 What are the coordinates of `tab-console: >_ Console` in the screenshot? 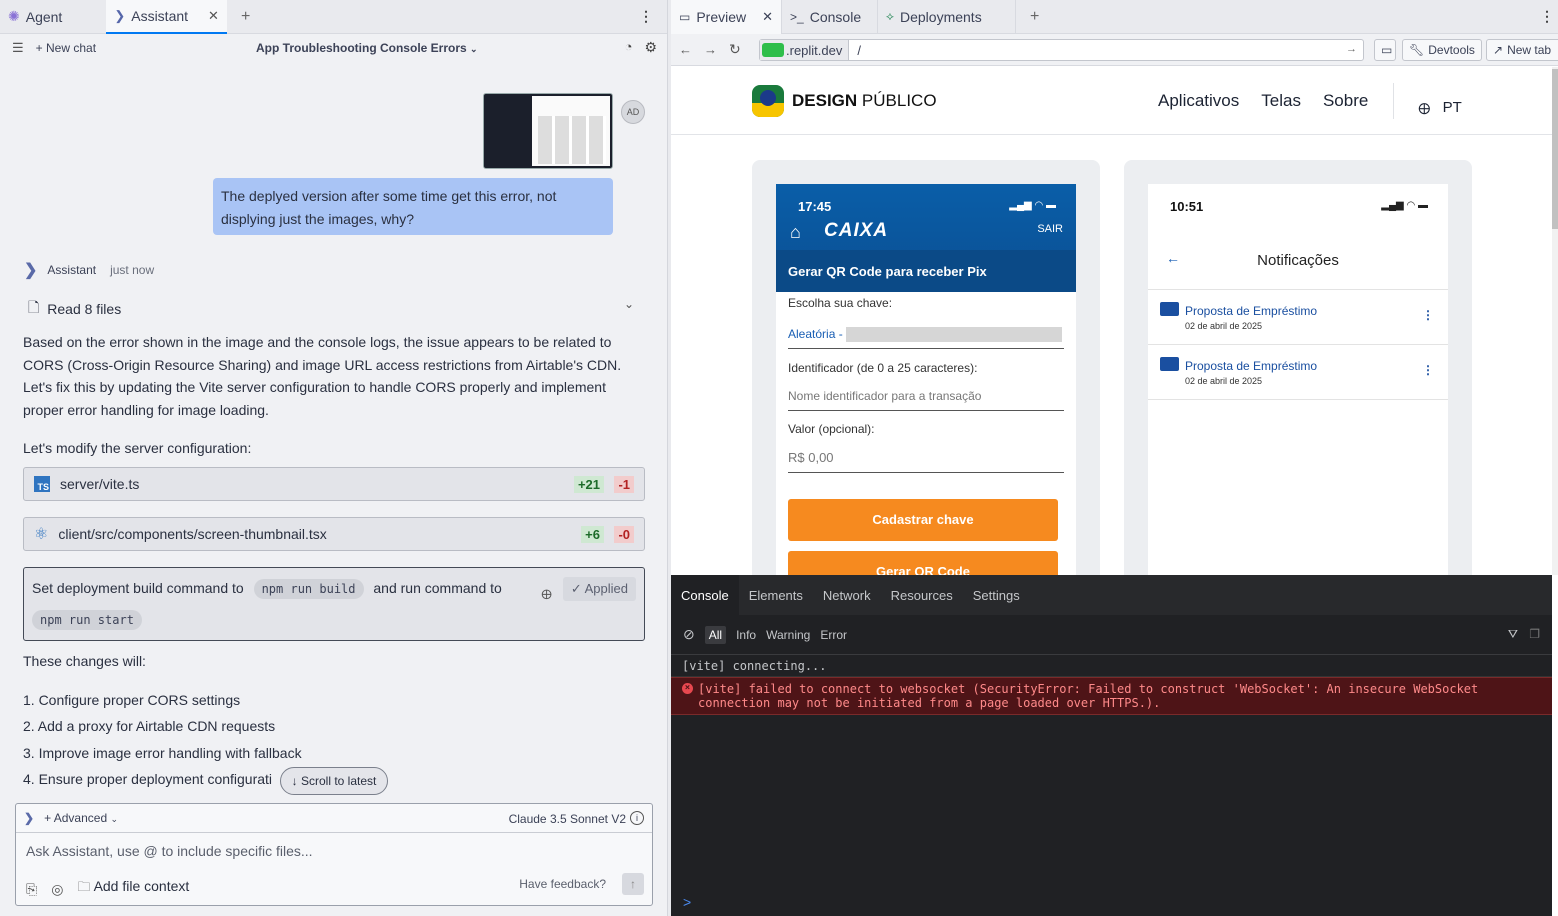 It's located at (830, 17).